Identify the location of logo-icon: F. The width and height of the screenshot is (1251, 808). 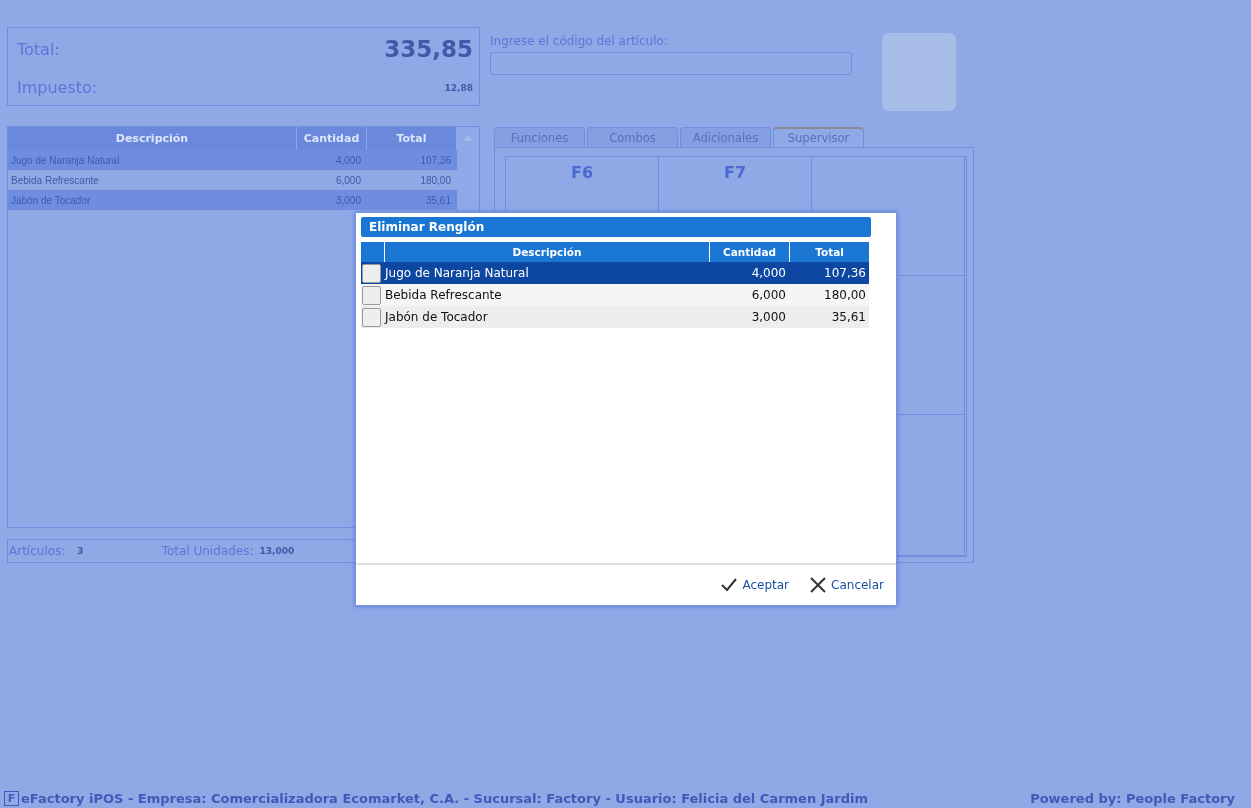
(11, 798).